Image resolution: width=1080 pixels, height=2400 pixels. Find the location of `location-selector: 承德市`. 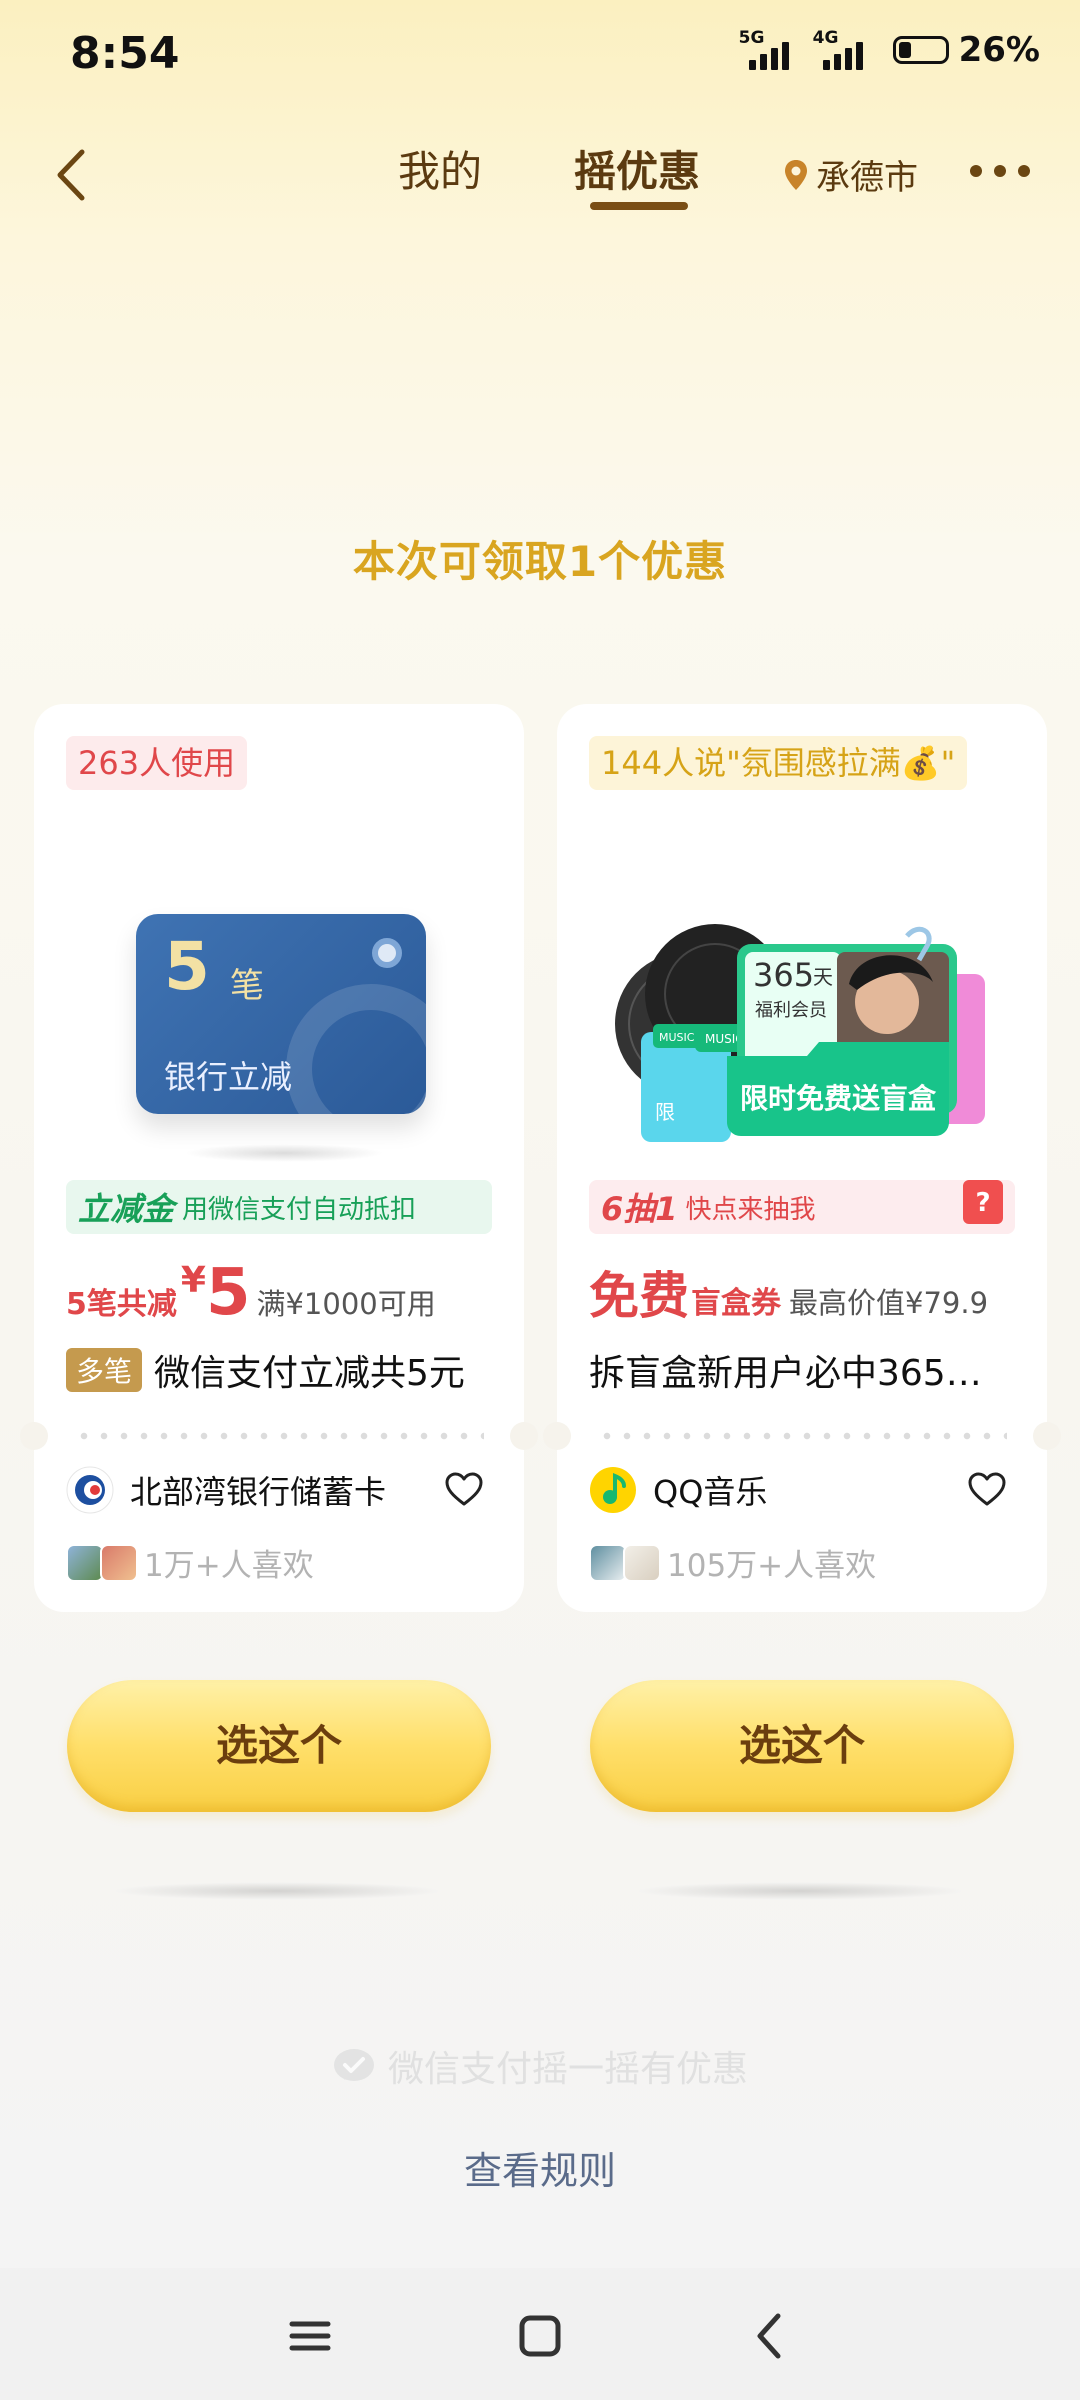

location-selector: 承德市 is located at coordinates (850, 174).